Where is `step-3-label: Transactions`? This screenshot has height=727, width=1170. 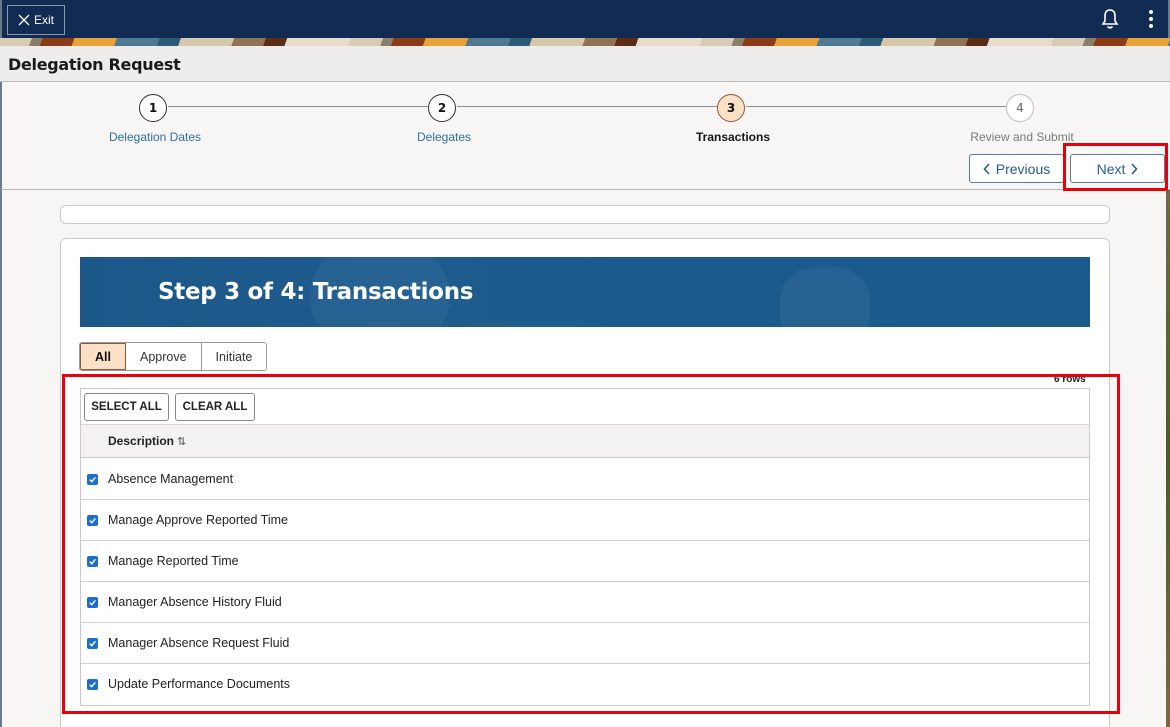
step-3-label: Transactions is located at coordinates (733, 137).